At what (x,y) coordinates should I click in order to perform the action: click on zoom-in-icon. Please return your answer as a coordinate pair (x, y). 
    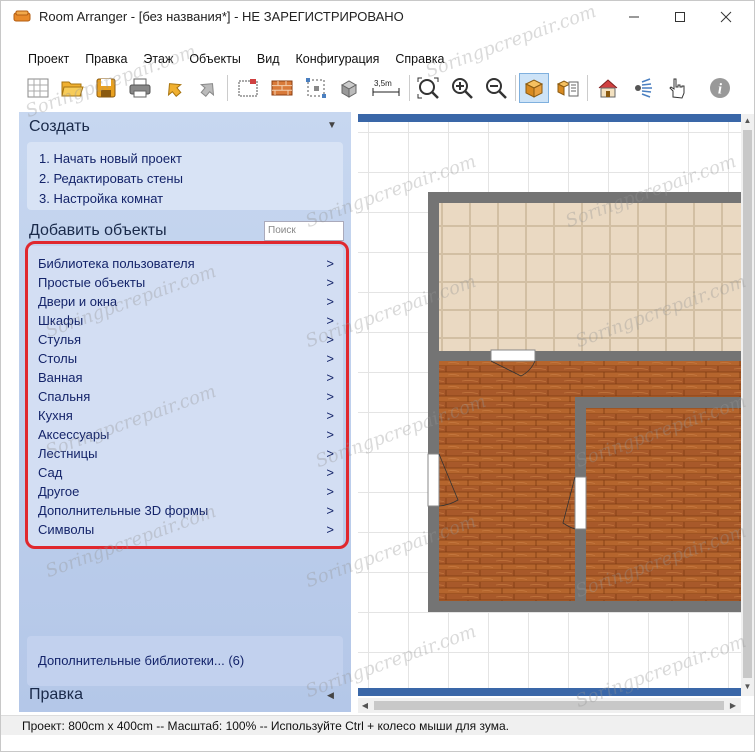
    Looking at the image, I should click on (462, 88).